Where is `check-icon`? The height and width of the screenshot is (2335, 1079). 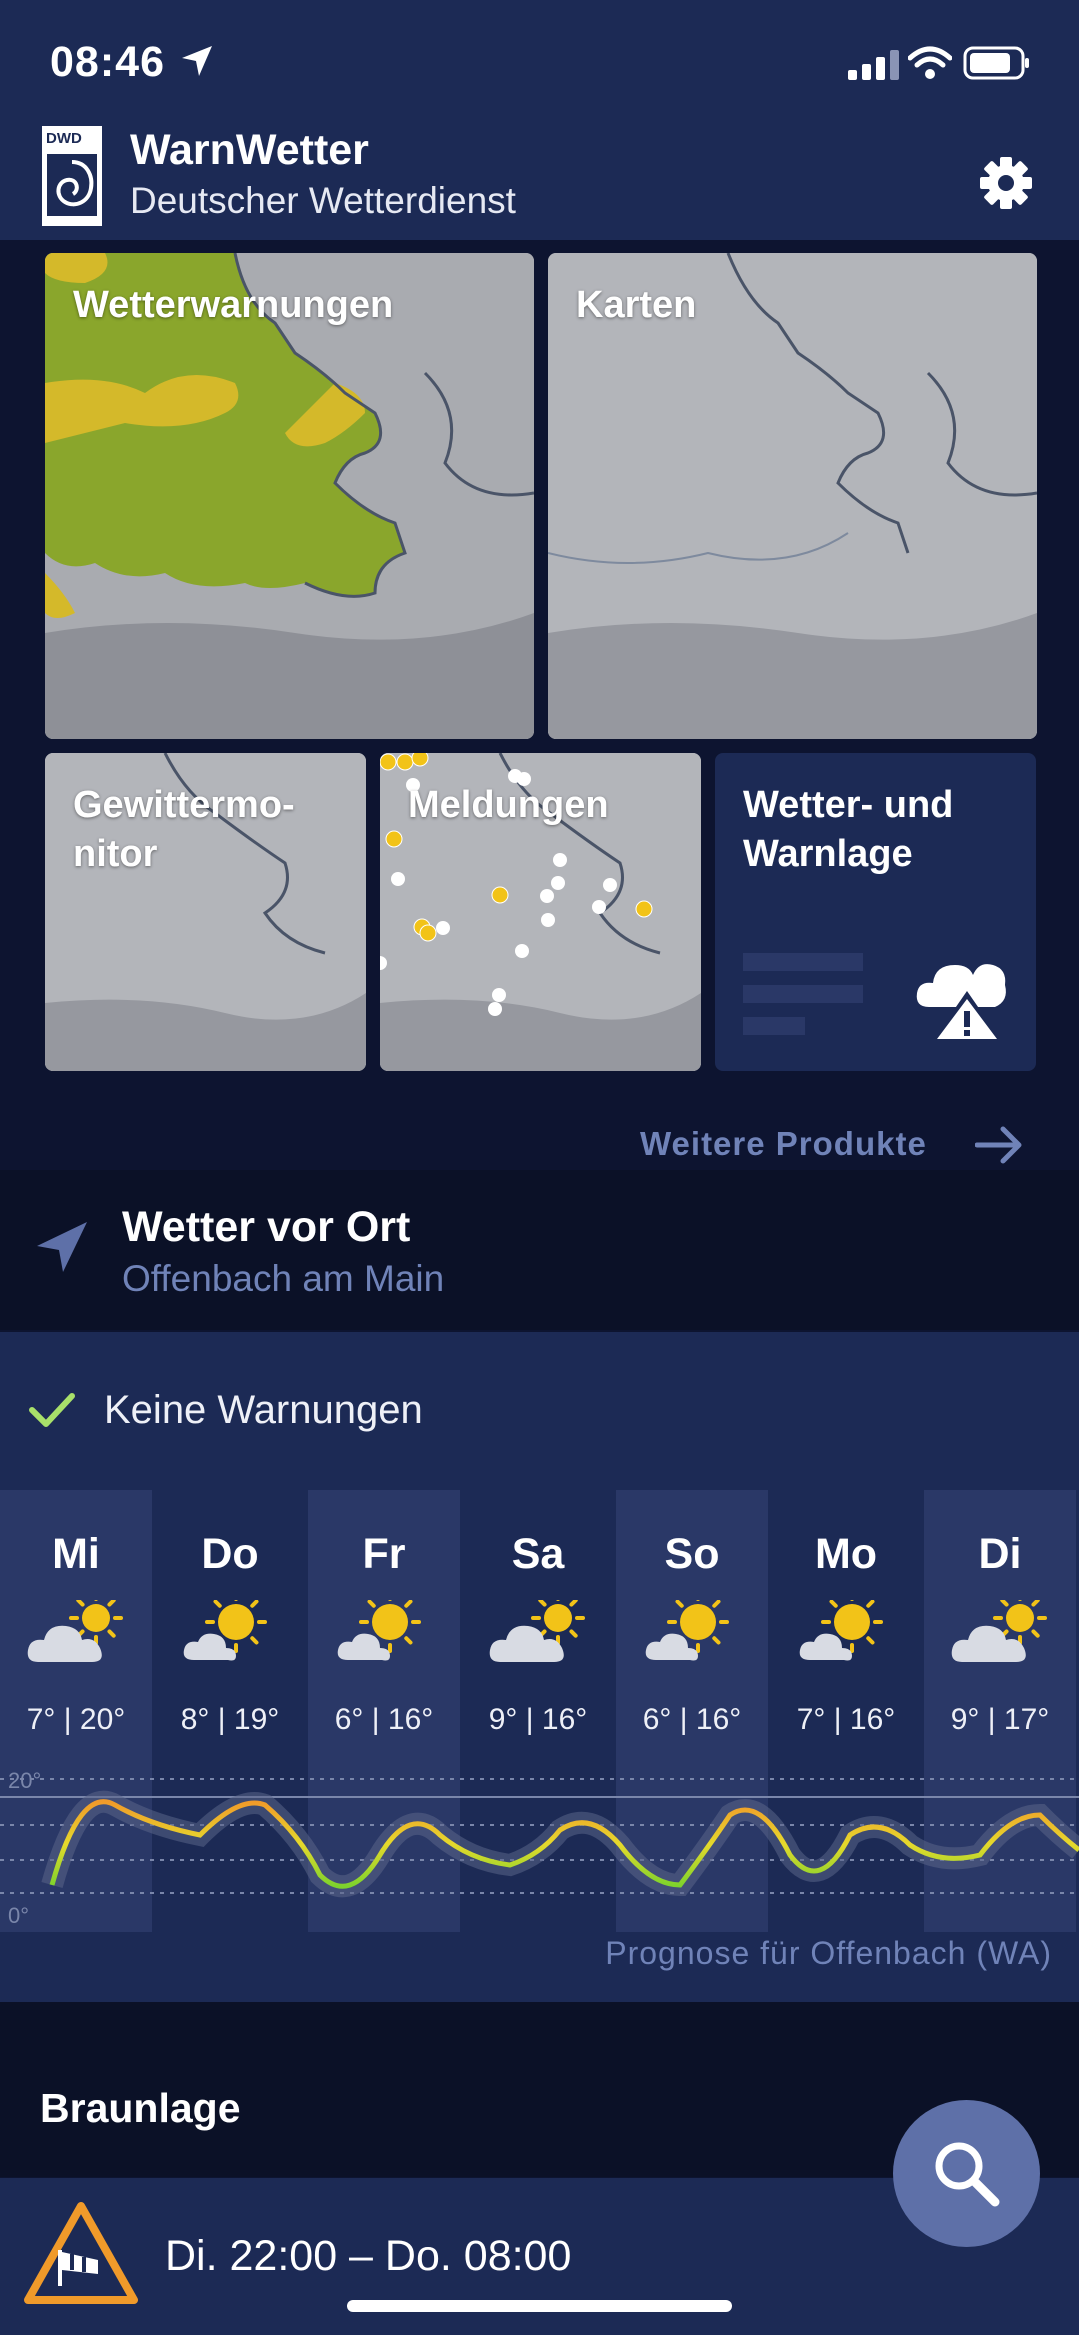
check-icon is located at coordinates (52, 1410).